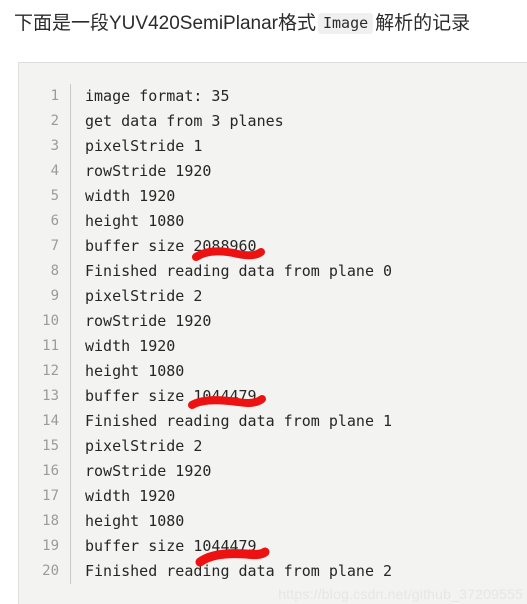 Image resolution: width=527 pixels, height=604 pixels. Describe the element at coordinates (50, 446) in the screenshot. I see `line-number: 15` at that location.